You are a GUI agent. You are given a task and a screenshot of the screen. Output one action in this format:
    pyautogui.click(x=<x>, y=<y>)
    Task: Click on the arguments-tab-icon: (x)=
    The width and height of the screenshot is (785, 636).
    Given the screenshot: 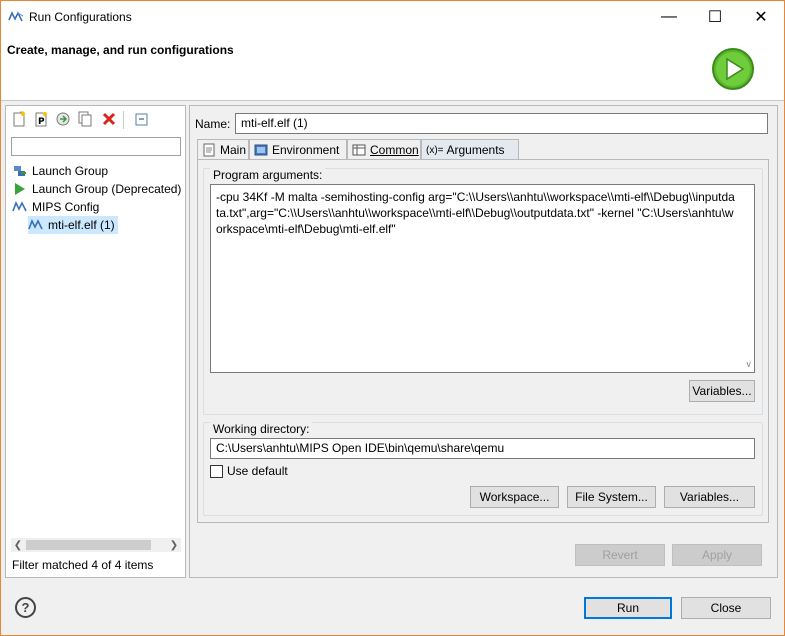 What is the action you would take?
    pyautogui.click(x=435, y=150)
    